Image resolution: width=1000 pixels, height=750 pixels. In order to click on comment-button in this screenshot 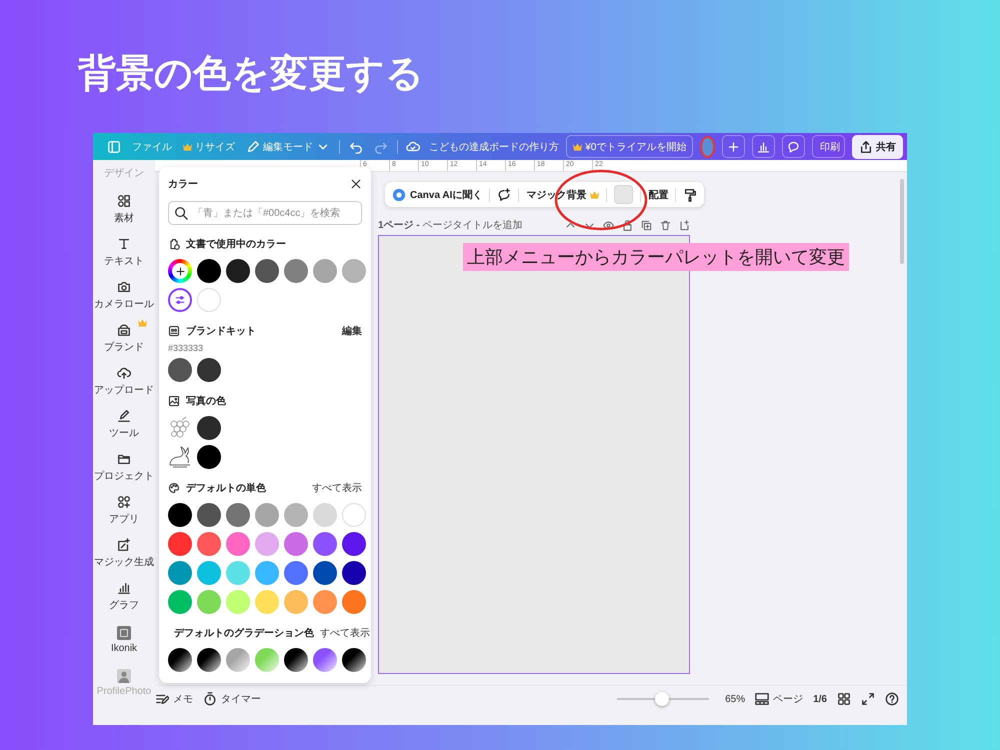, I will do `click(794, 146)`.